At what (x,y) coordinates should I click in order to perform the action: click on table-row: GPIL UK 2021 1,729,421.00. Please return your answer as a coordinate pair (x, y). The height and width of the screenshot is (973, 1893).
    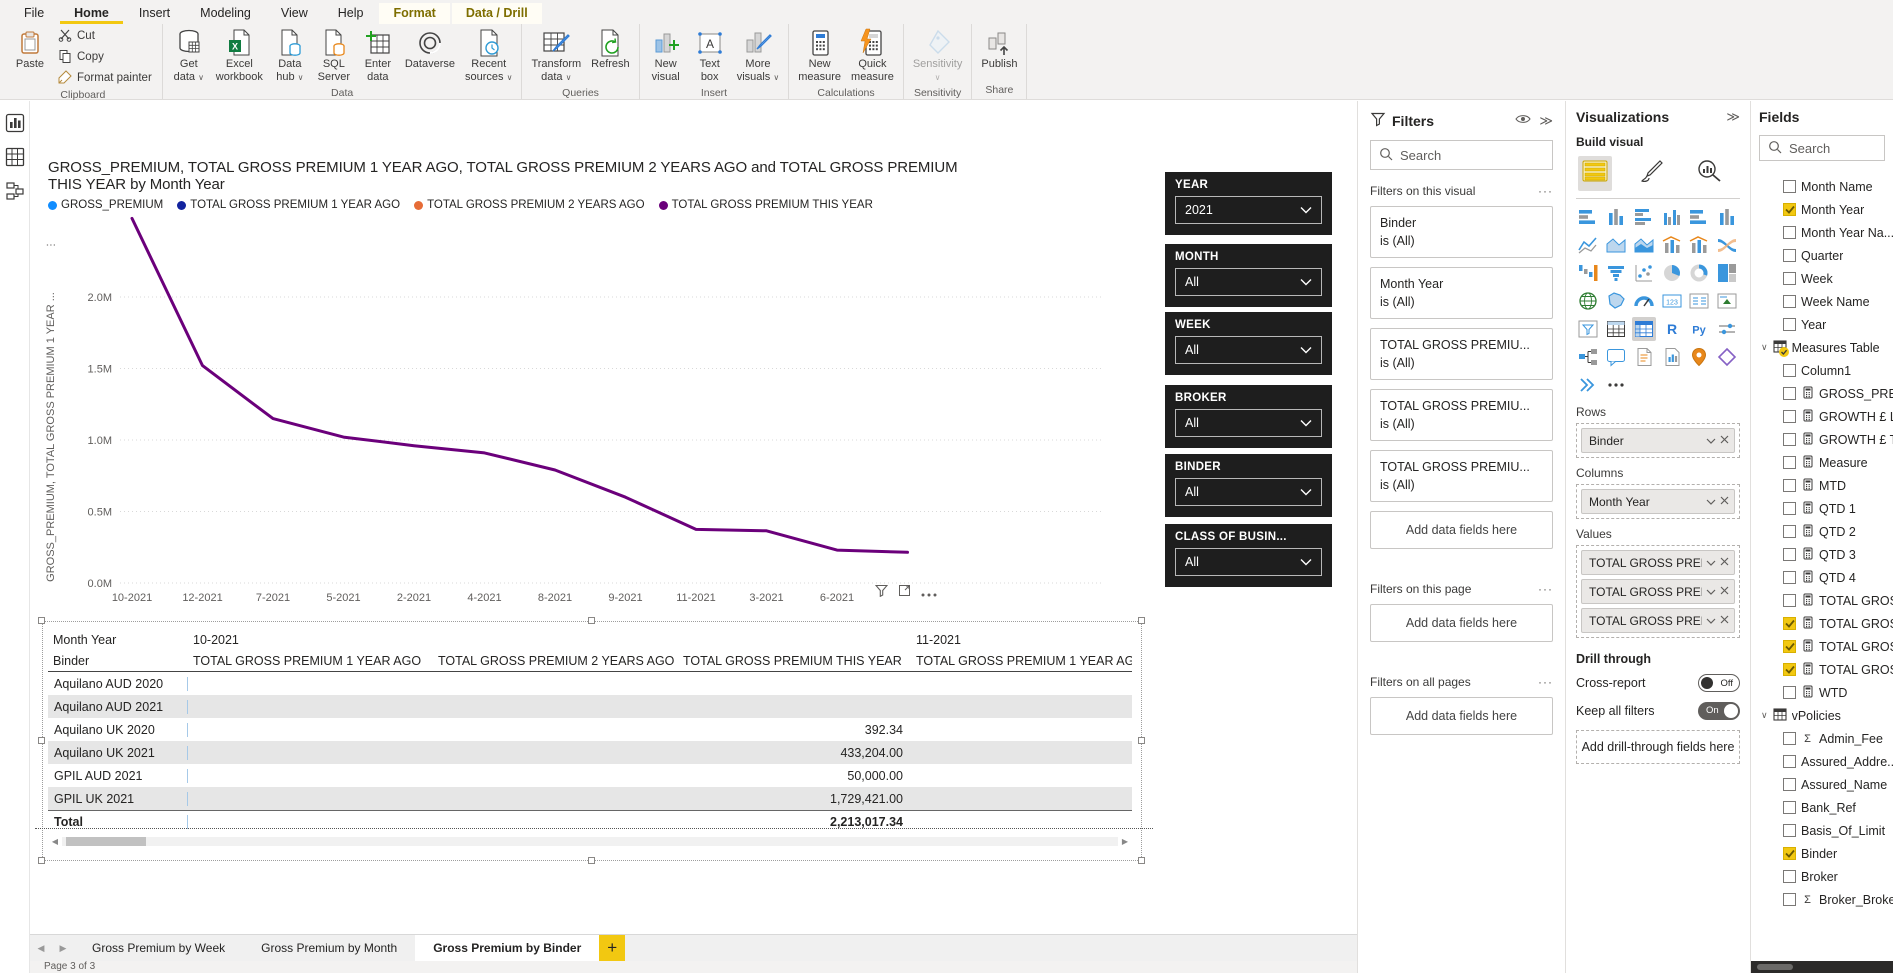
    Looking at the image, I should click on (590, 798).